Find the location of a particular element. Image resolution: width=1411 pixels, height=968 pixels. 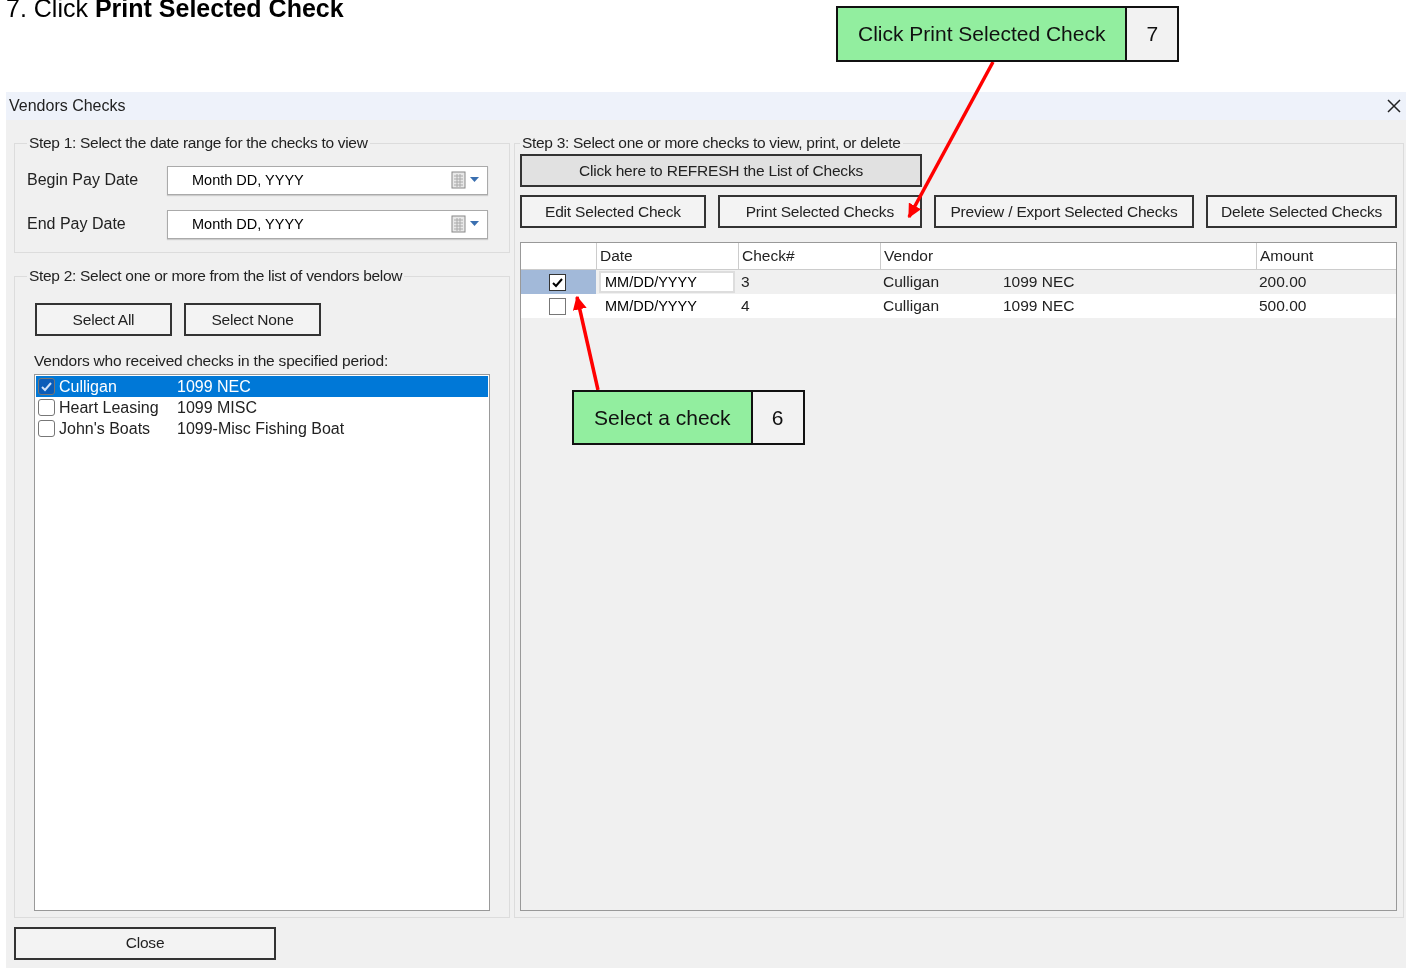

column-header: Check# is located at coordinates (809, 256).